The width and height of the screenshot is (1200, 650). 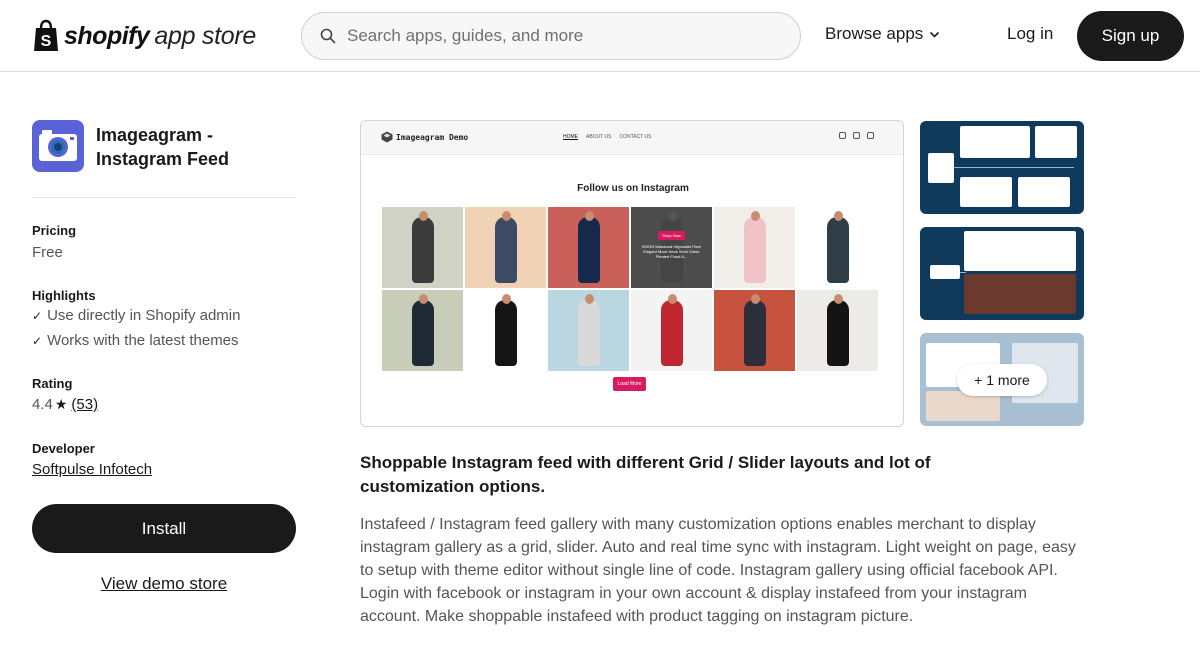 I want to click on rating-row: 4.4 ★ (53), so click(x=65, y=404).